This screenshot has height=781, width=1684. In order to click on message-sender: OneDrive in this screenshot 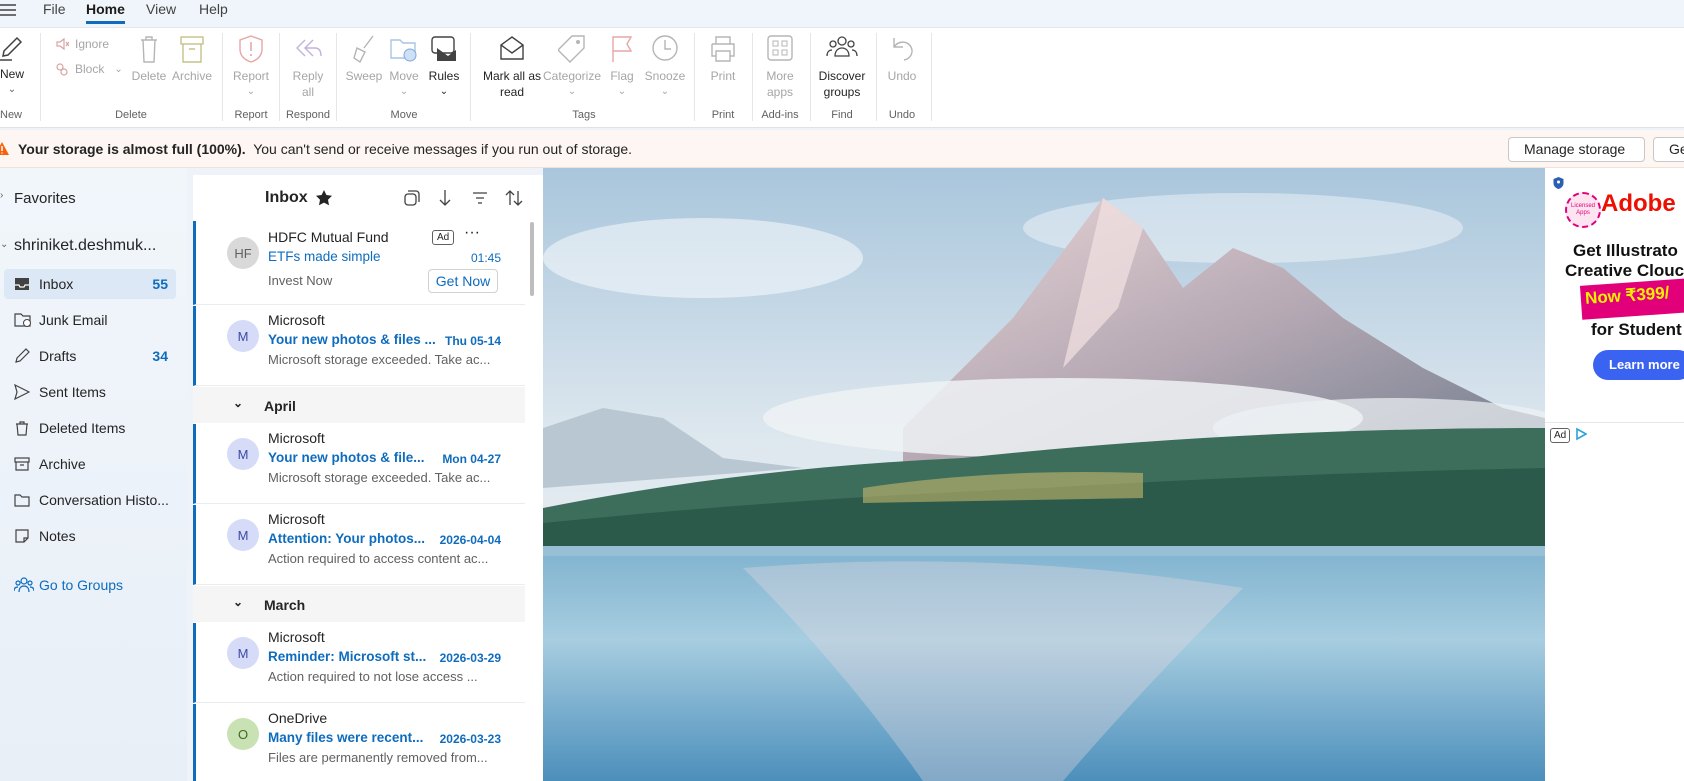, I will do `click(298, 718)`.